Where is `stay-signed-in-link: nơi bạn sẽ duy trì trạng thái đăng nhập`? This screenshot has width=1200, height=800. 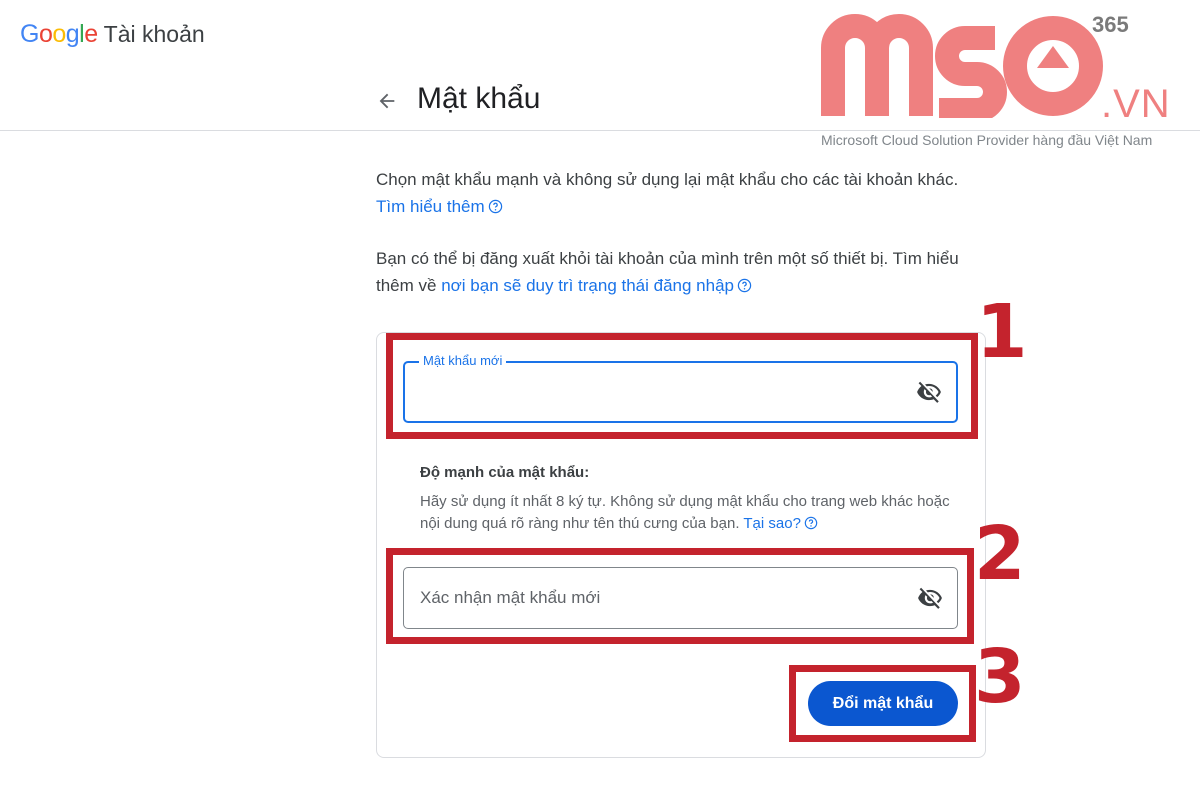 stay-signed-in-link: nơi bạn sẽ duy trì trạng thái đăng nhập is located at coordinates (587, 285).